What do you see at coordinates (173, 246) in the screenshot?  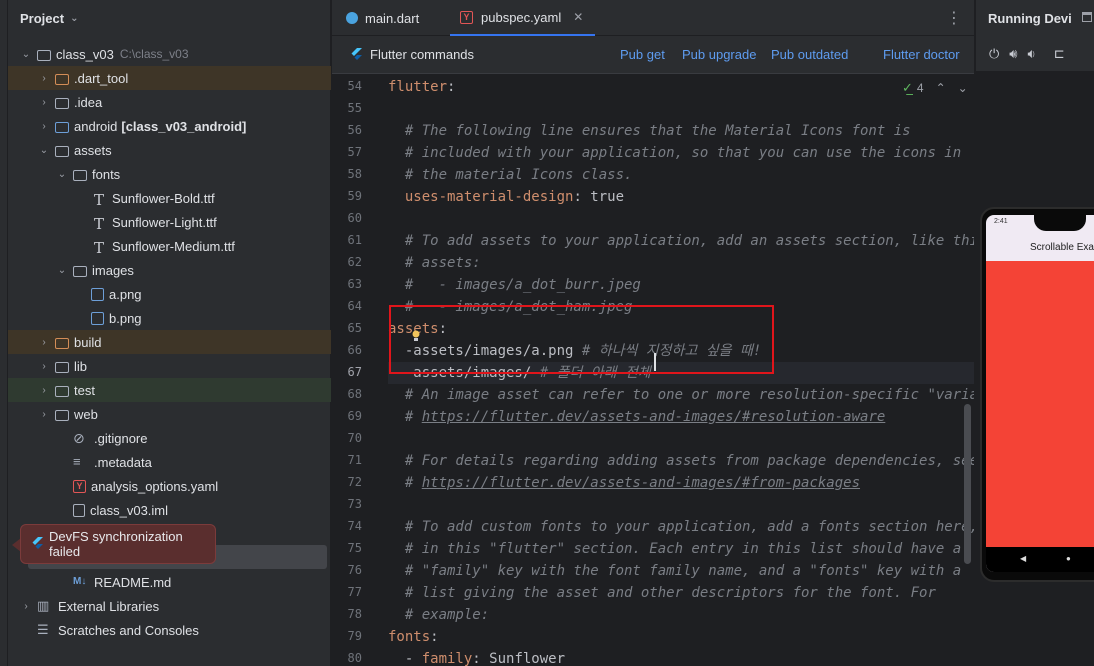 I see `tree-item-label: Sunflower-Medium.ttf` at bounding box center [173, 246].